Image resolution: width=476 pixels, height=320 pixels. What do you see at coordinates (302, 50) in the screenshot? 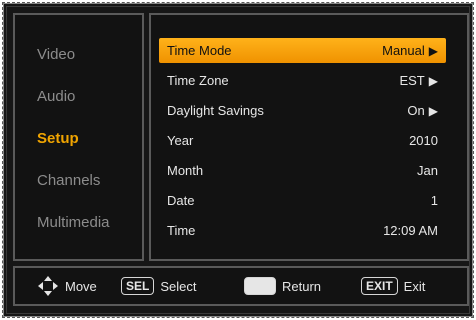
I see `setting-row-time-mode: Time Mode Manual ▶` at bounding box center [302, 50].